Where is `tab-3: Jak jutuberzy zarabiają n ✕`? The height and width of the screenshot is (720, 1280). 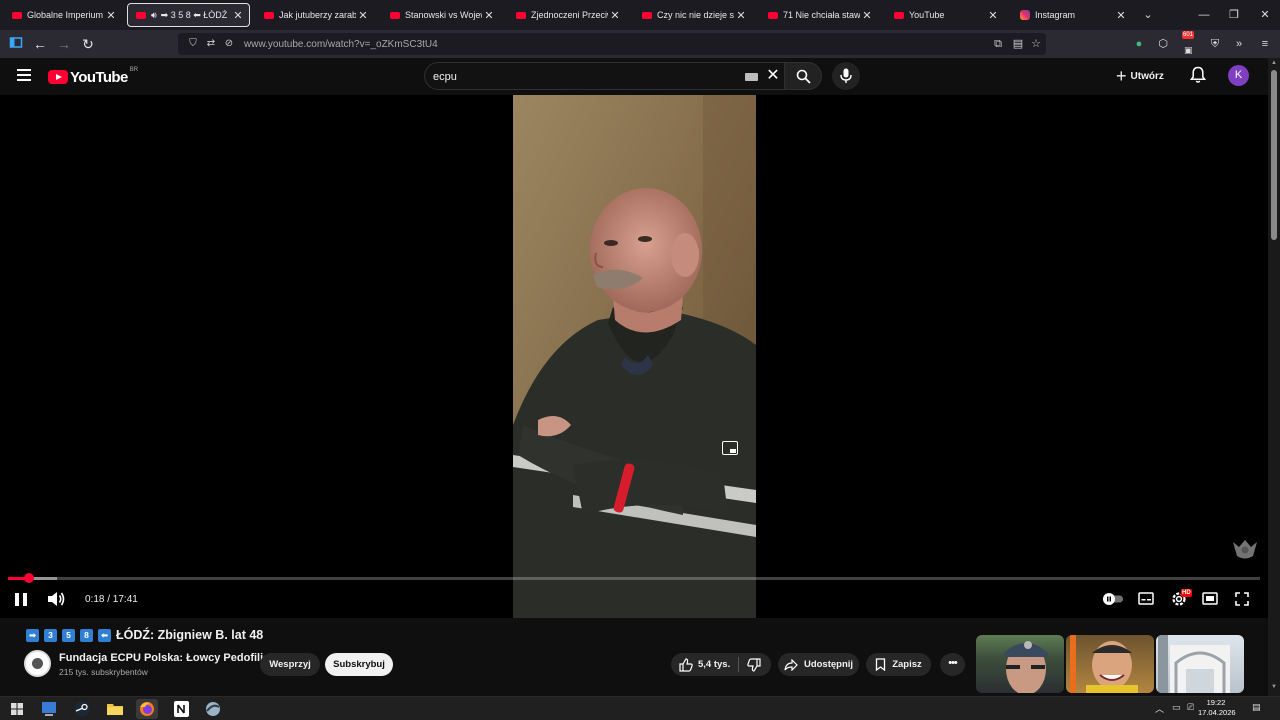 tab-3: Jak jutuberzy zarabiają n ✕ is located at coordinates (315, 15).